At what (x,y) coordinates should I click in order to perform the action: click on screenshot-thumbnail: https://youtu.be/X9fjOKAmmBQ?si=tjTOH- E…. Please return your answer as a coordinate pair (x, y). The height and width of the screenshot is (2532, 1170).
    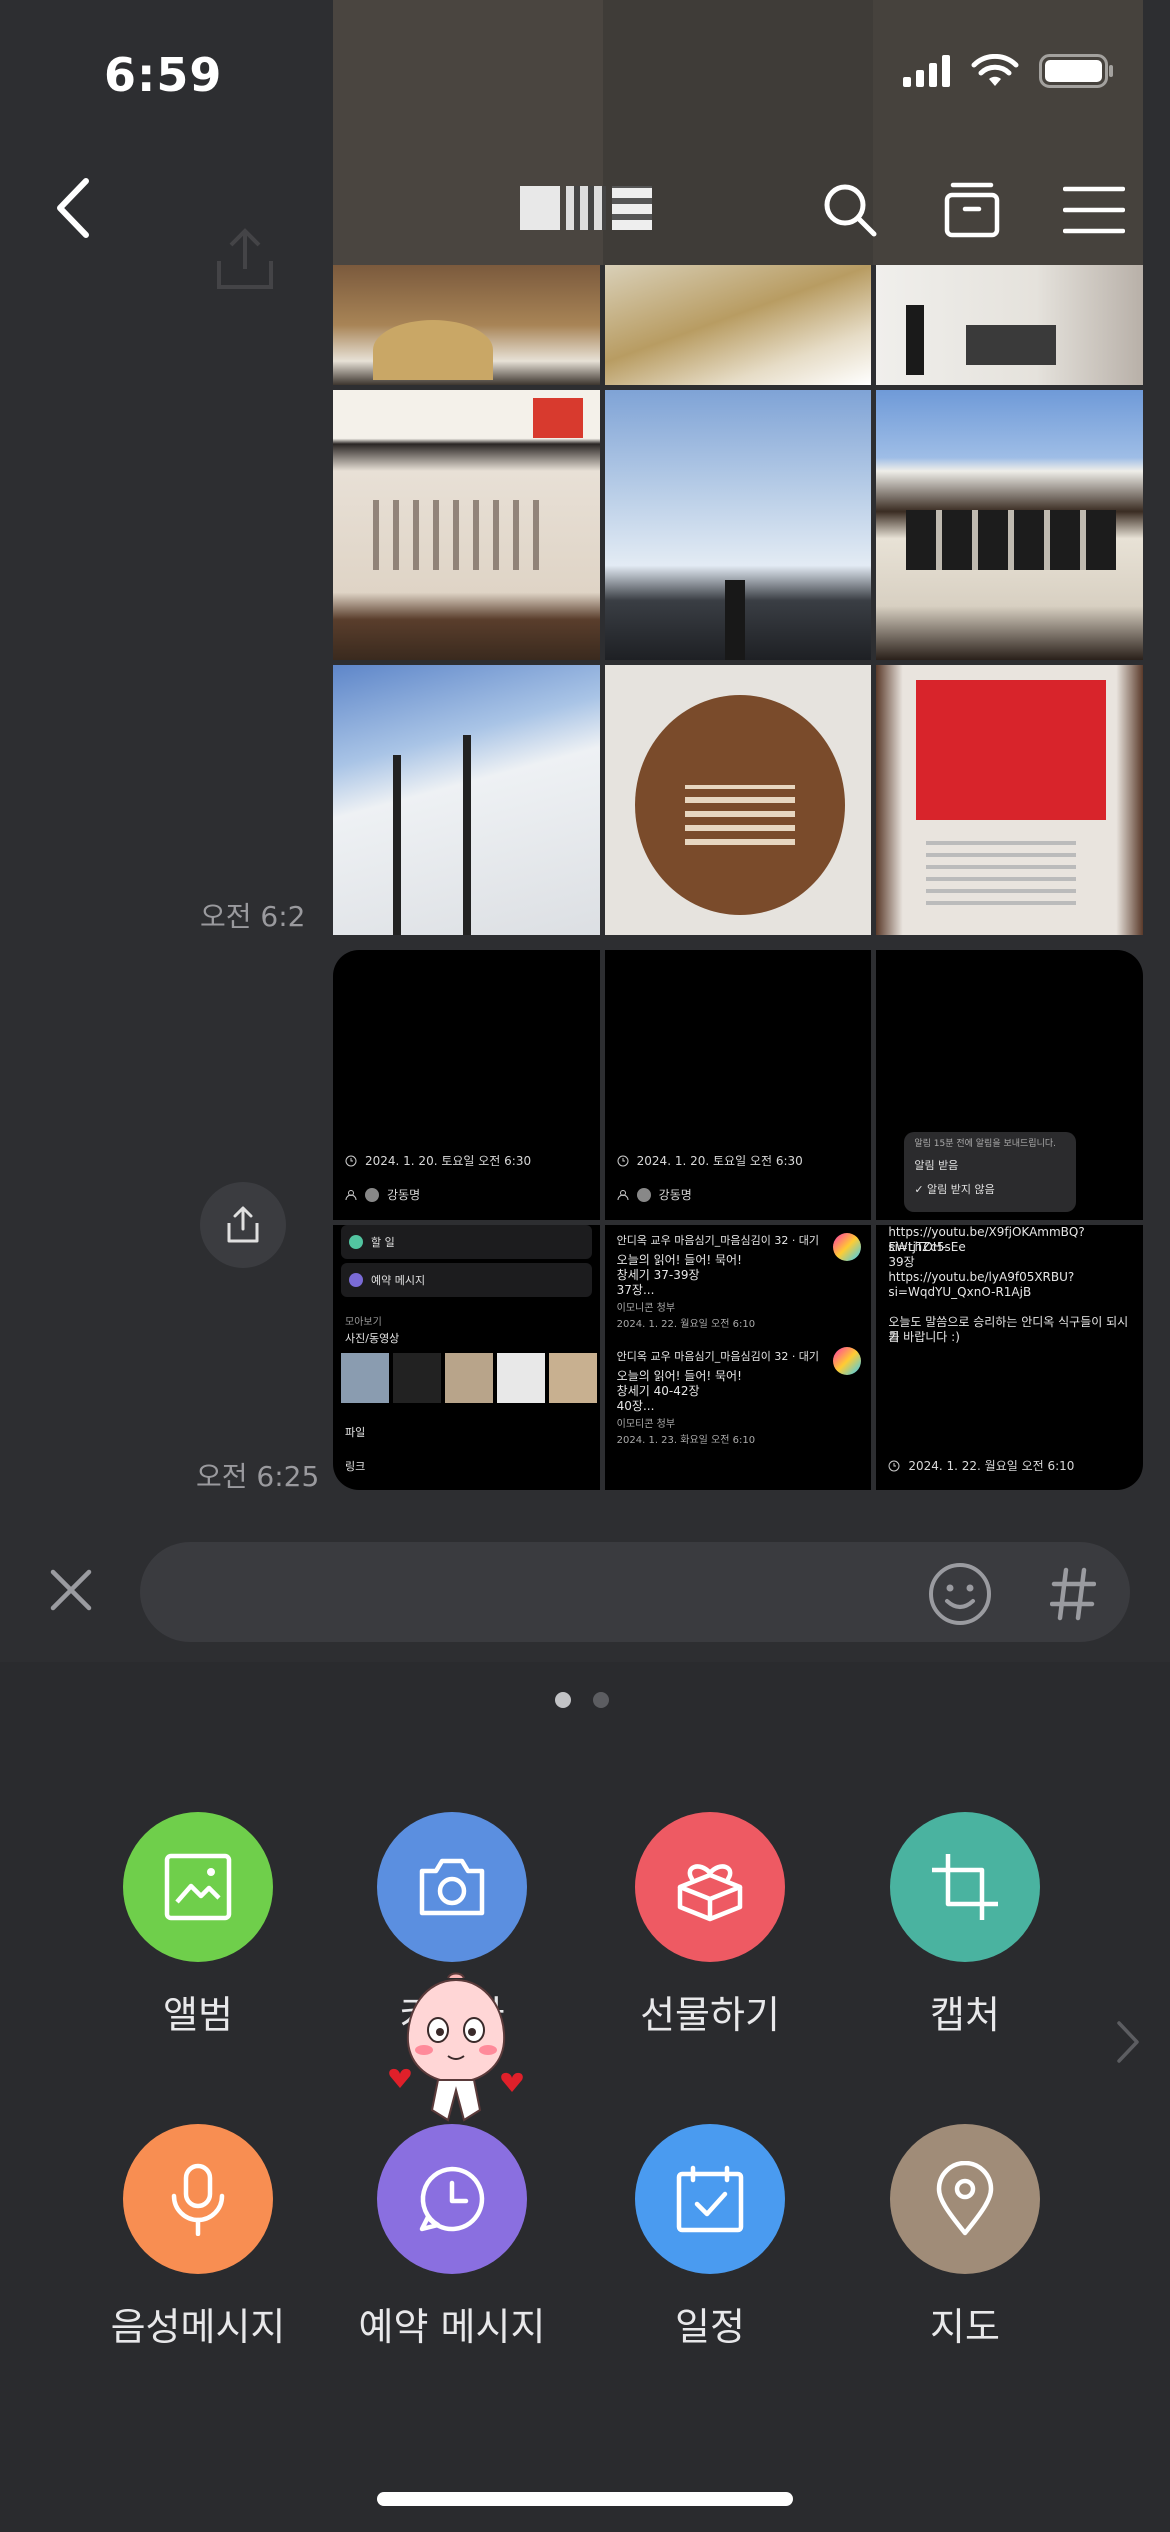
    Looking at the image, I should click on (1009, 1357).